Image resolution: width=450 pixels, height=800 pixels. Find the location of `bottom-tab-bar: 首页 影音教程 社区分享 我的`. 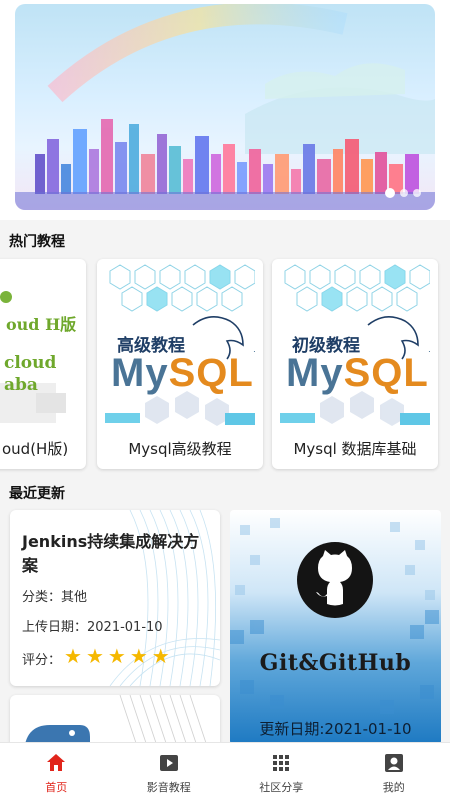

bottom-tab-bar: 首页 影音教程 社区分享 我的 is located at coordinates (225, 771).